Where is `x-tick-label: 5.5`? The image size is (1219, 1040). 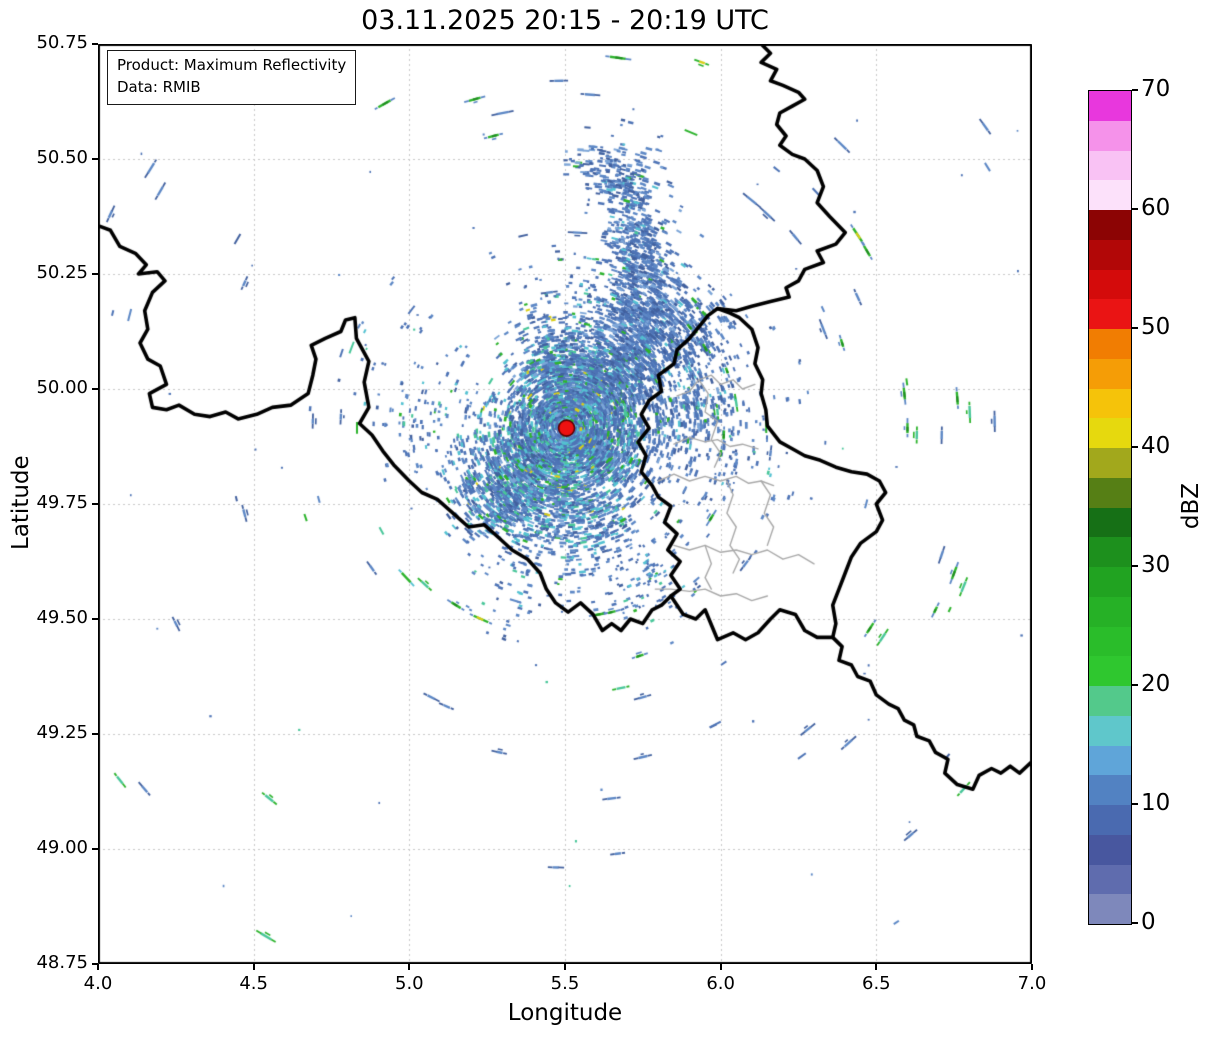 x-tick-label: 5.5 is located at coordinates (565, 983).